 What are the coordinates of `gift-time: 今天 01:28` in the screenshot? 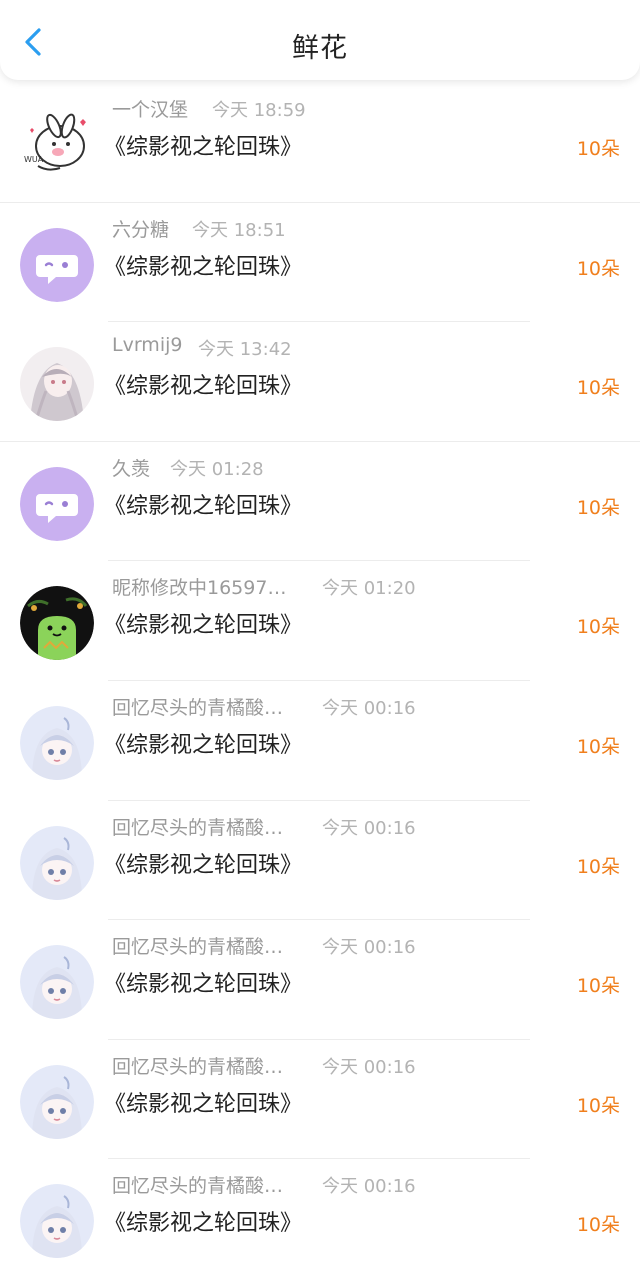 It's located at (217, 469).